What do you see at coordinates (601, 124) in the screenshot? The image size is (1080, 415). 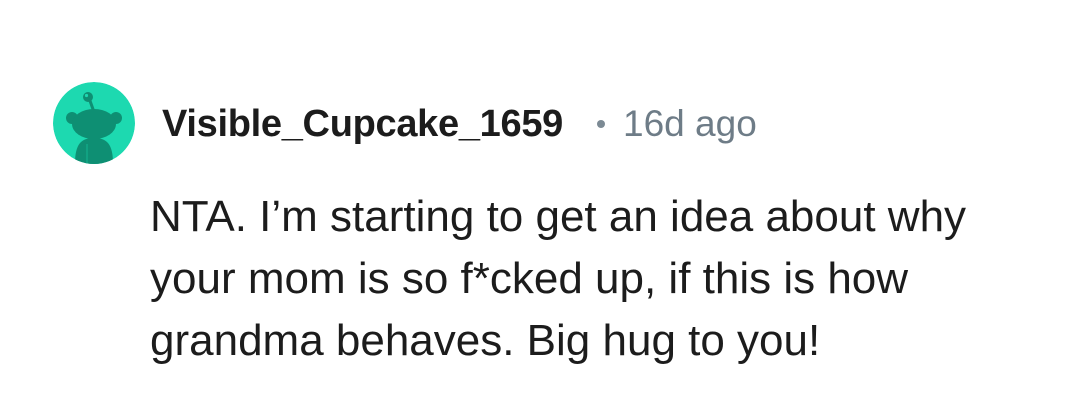 I see `separator-dot` at bounding box center [601, 124].